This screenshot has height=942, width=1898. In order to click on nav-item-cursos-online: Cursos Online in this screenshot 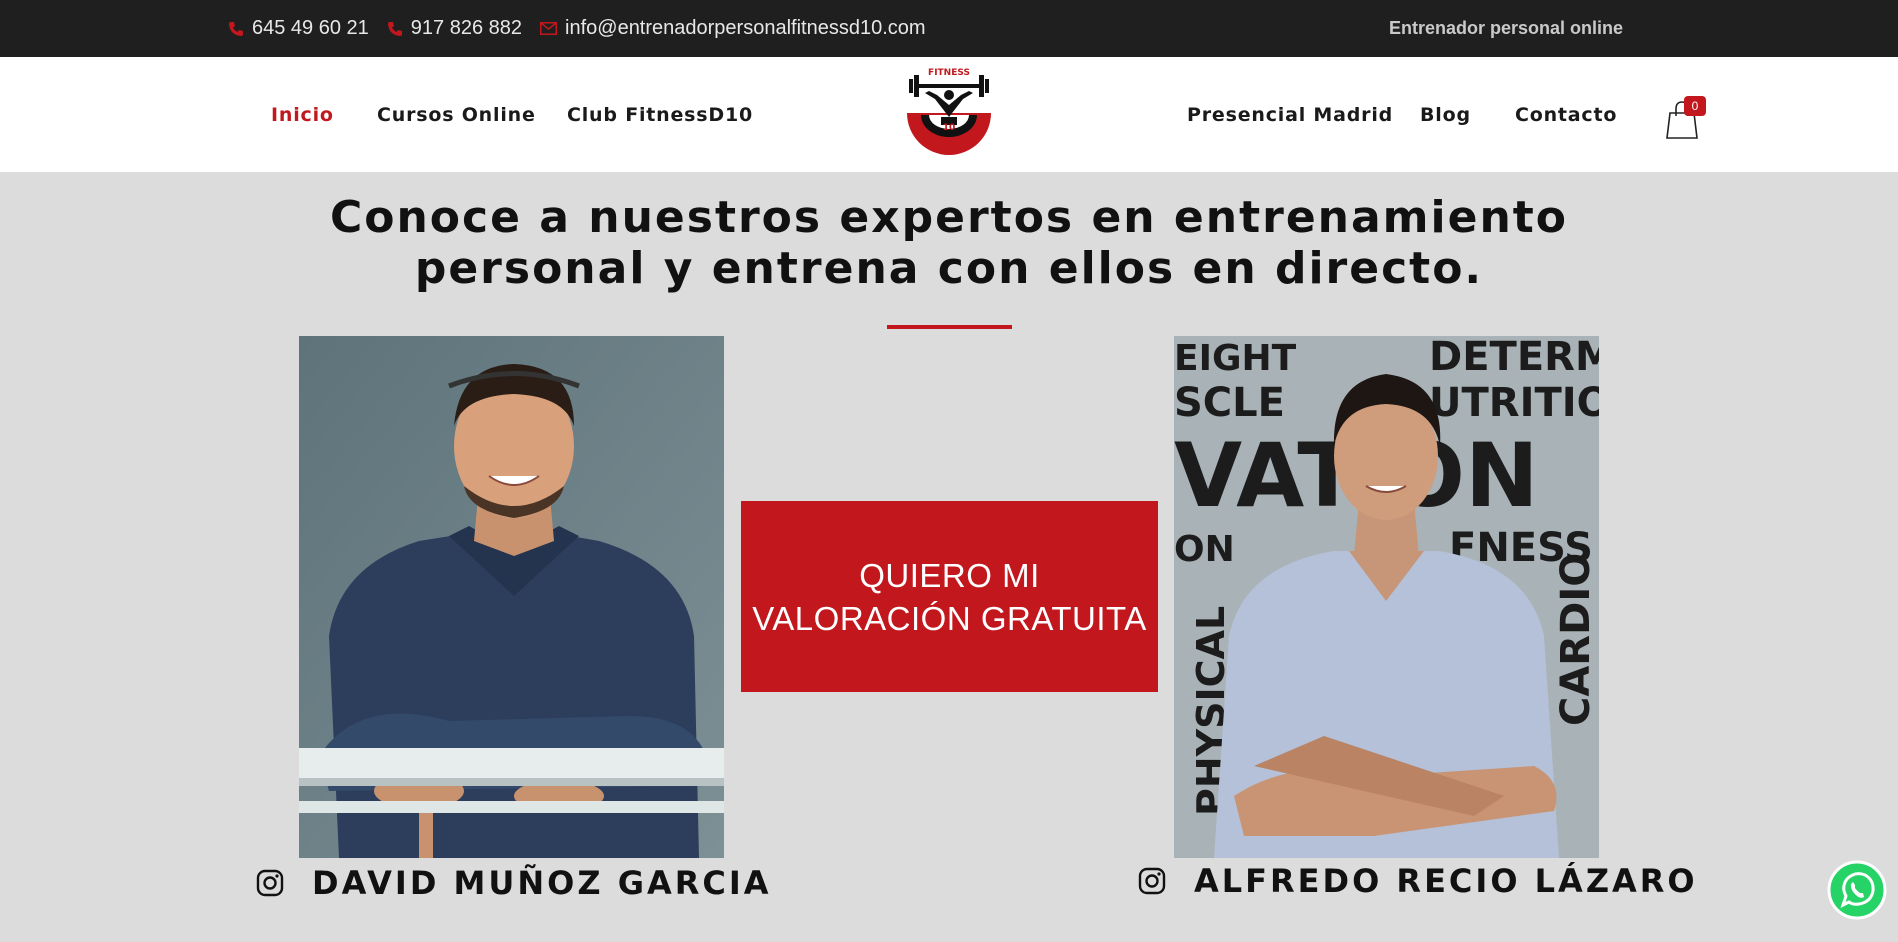, I will do `click(456, 114)`.